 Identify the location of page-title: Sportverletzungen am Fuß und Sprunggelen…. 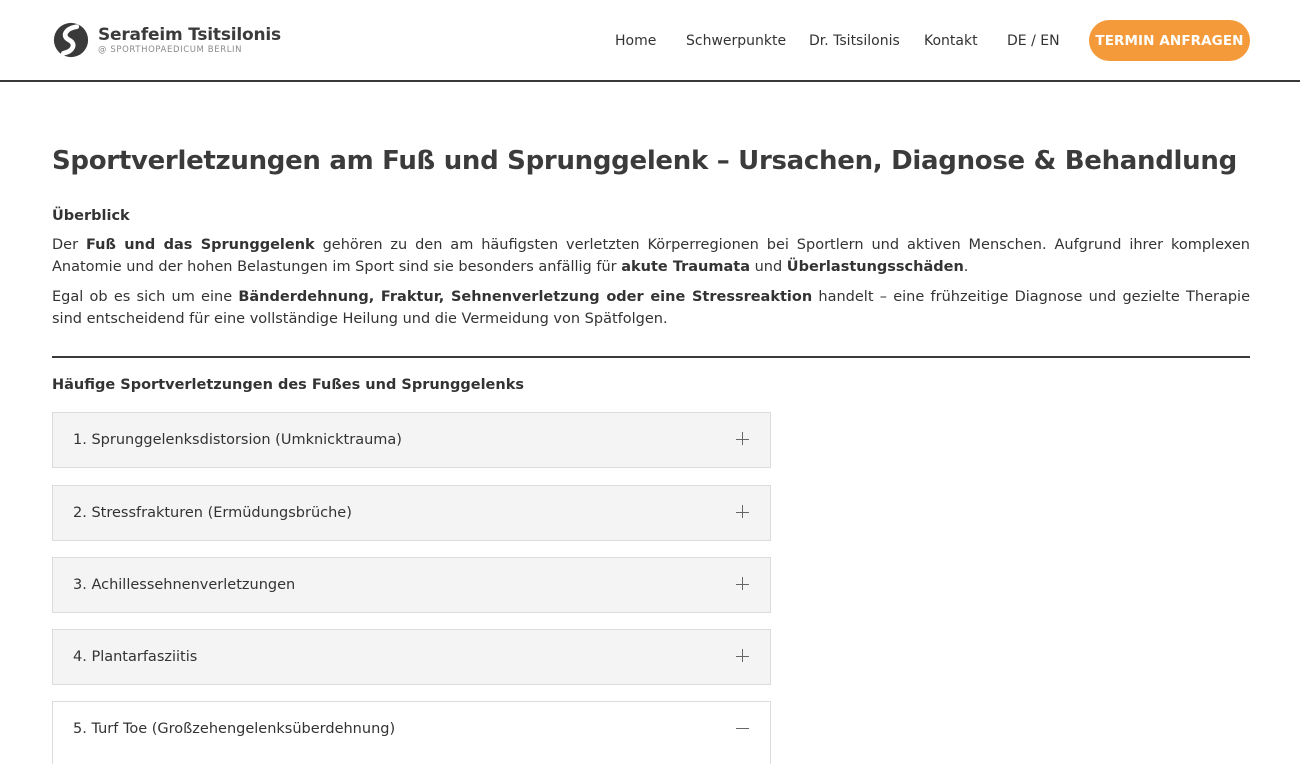
(644, 161).